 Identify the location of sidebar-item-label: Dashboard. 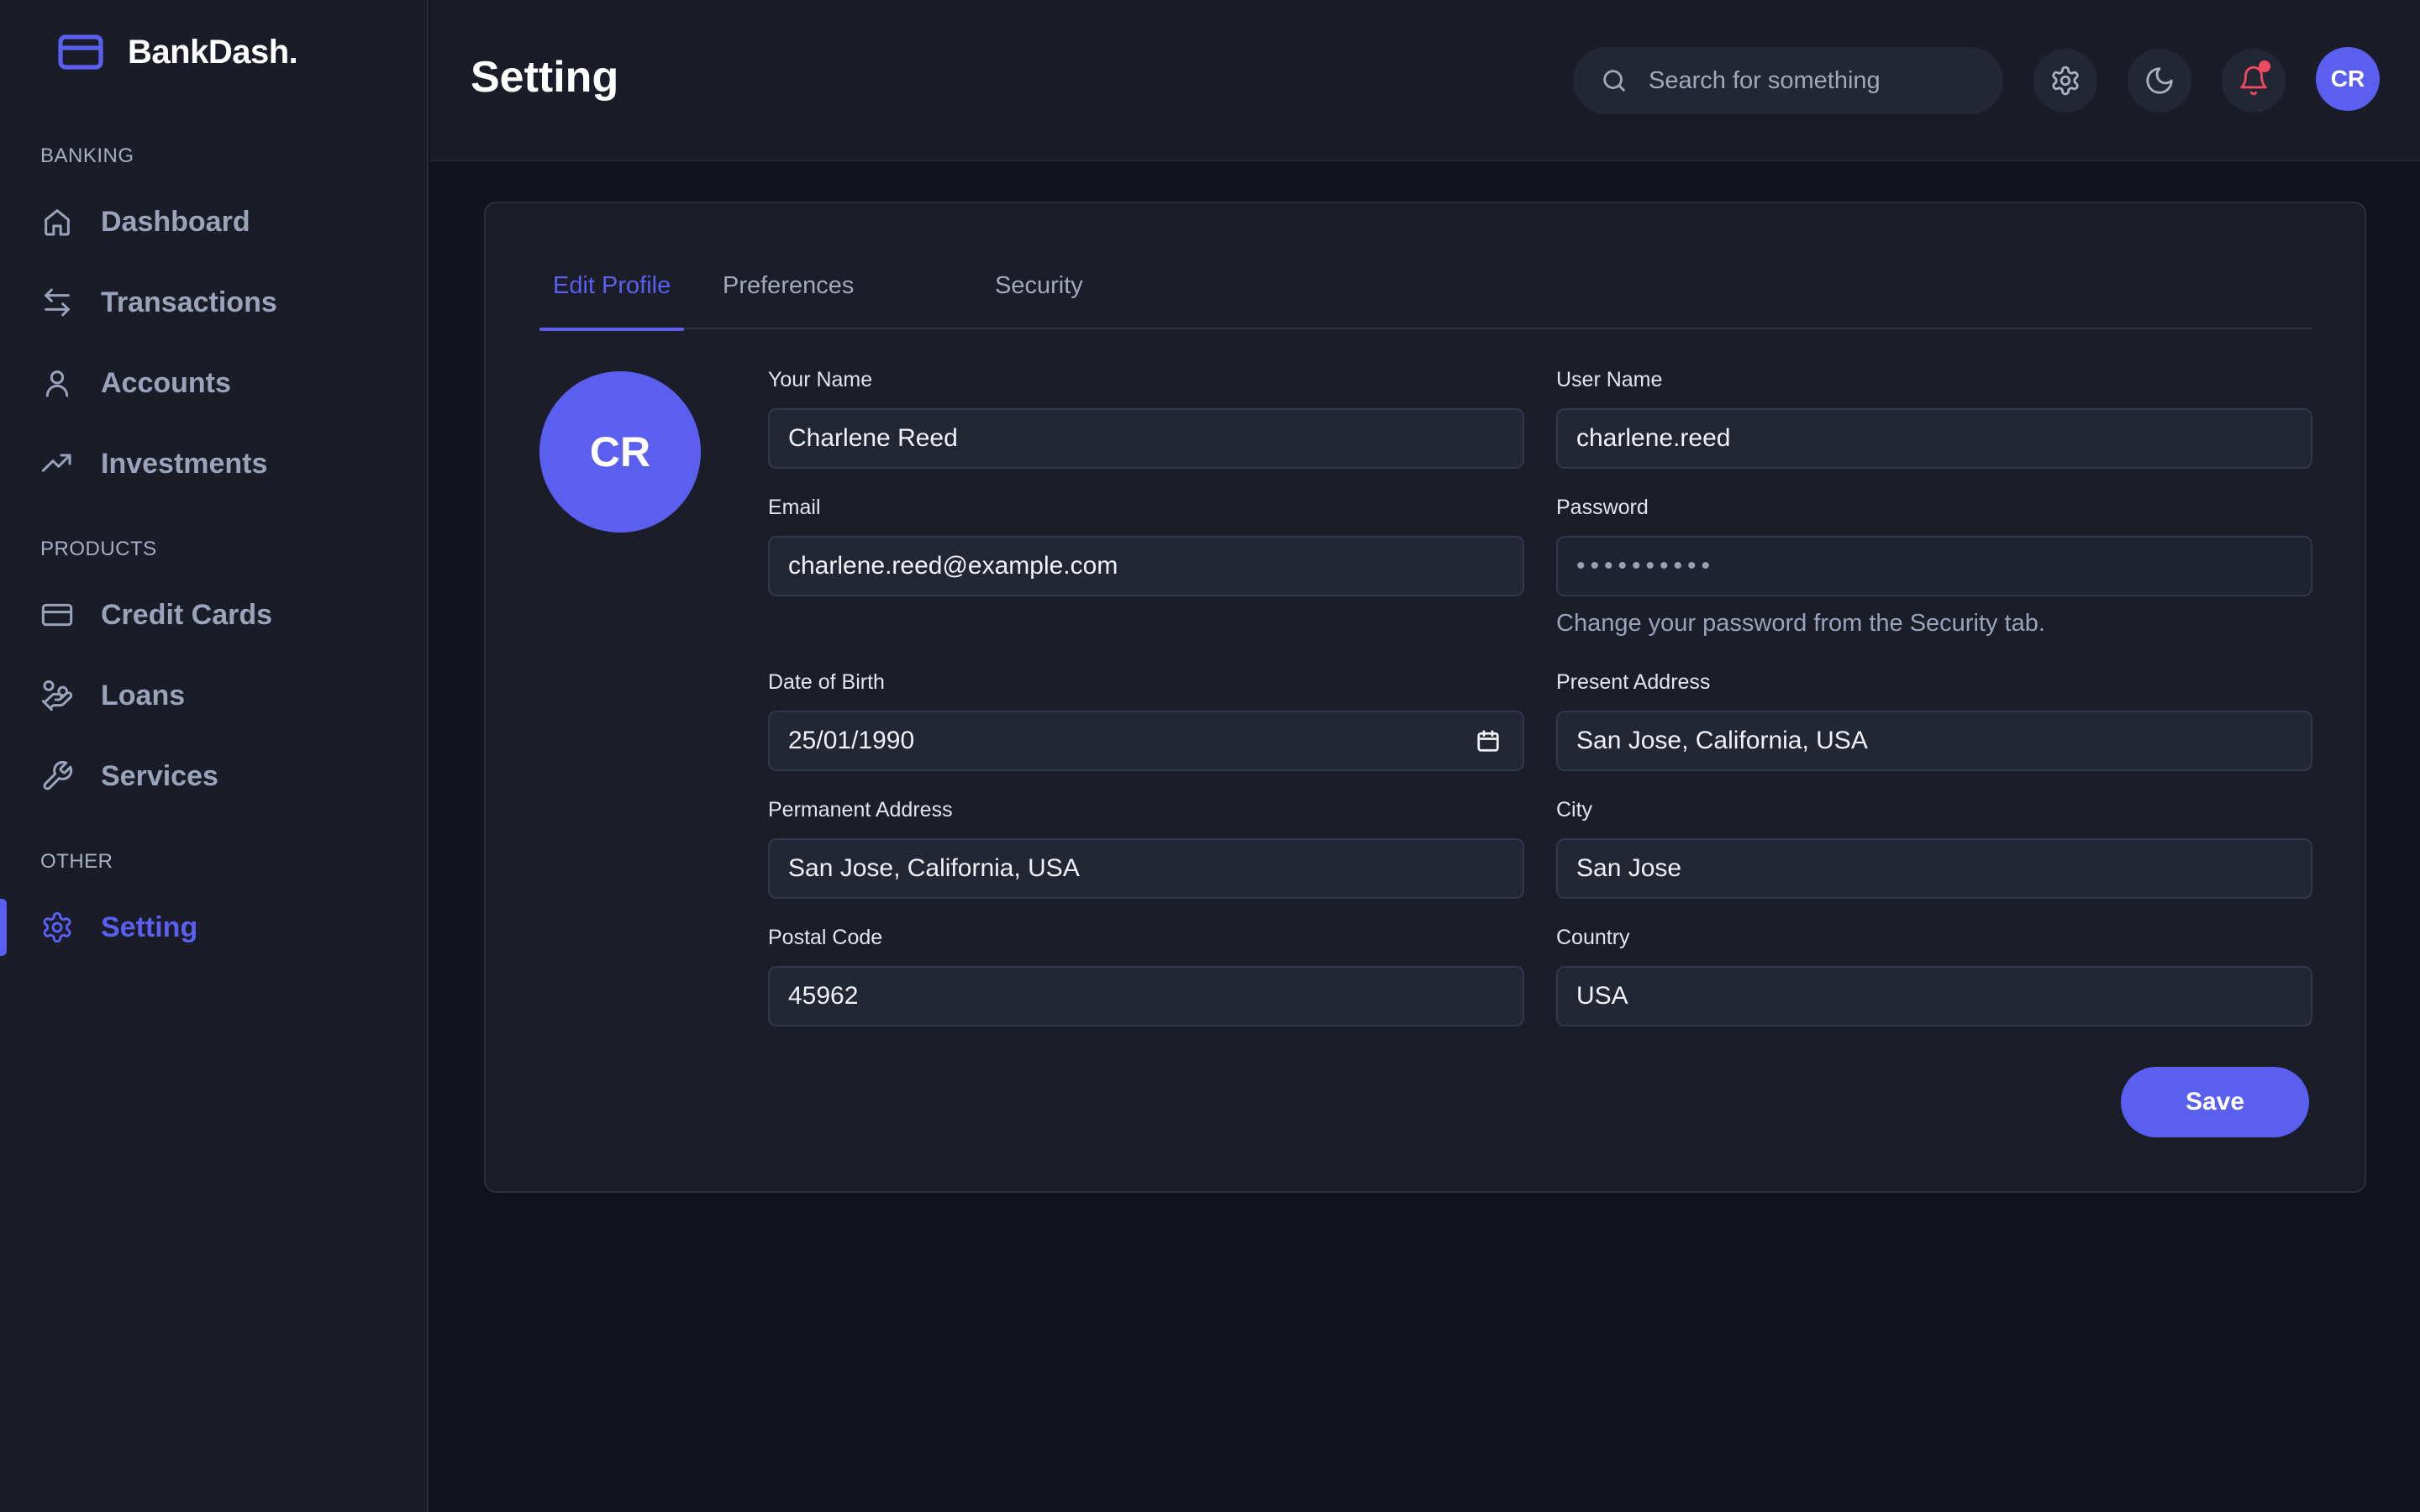
(176, 221).